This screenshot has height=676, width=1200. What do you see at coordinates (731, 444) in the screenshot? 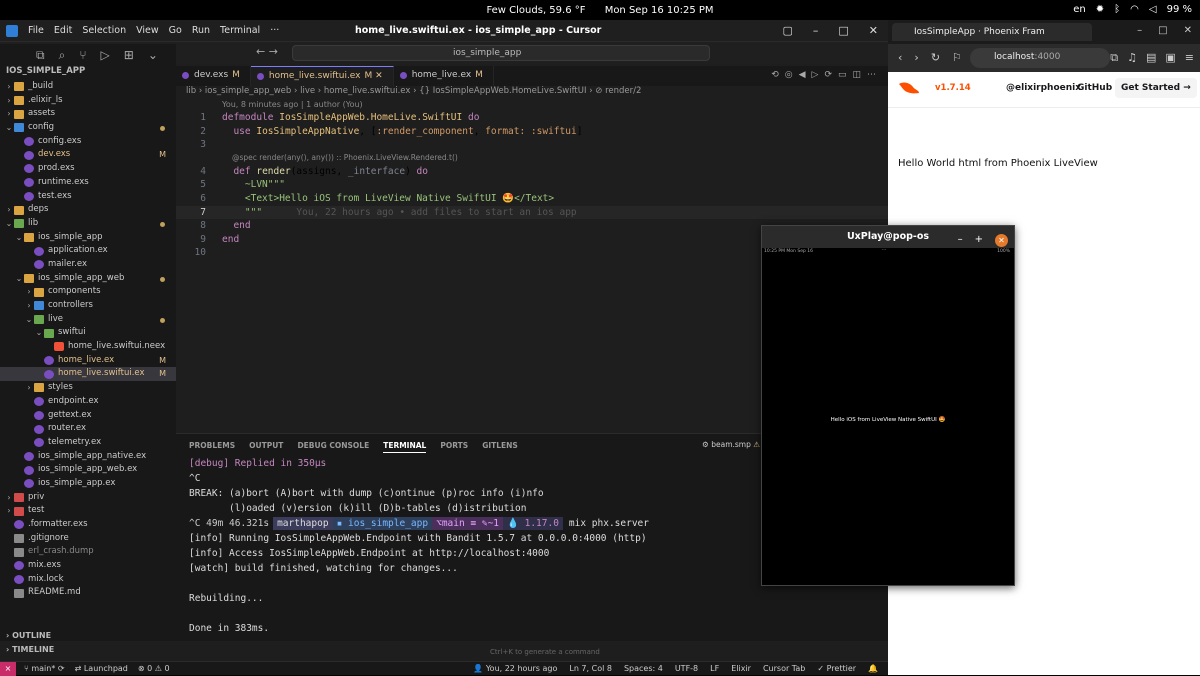
I see `terminal-task: ⚙ beam.smp ⚠` at bounding box center [731, 444].